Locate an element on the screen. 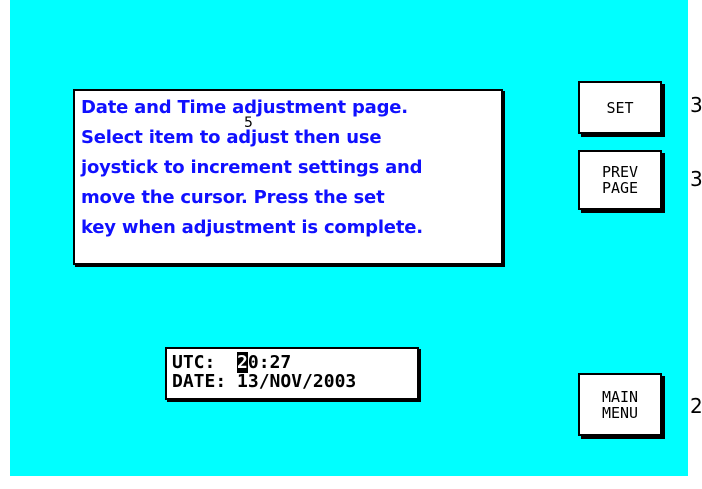  set-button: SET is located at coordinates (620, 107).